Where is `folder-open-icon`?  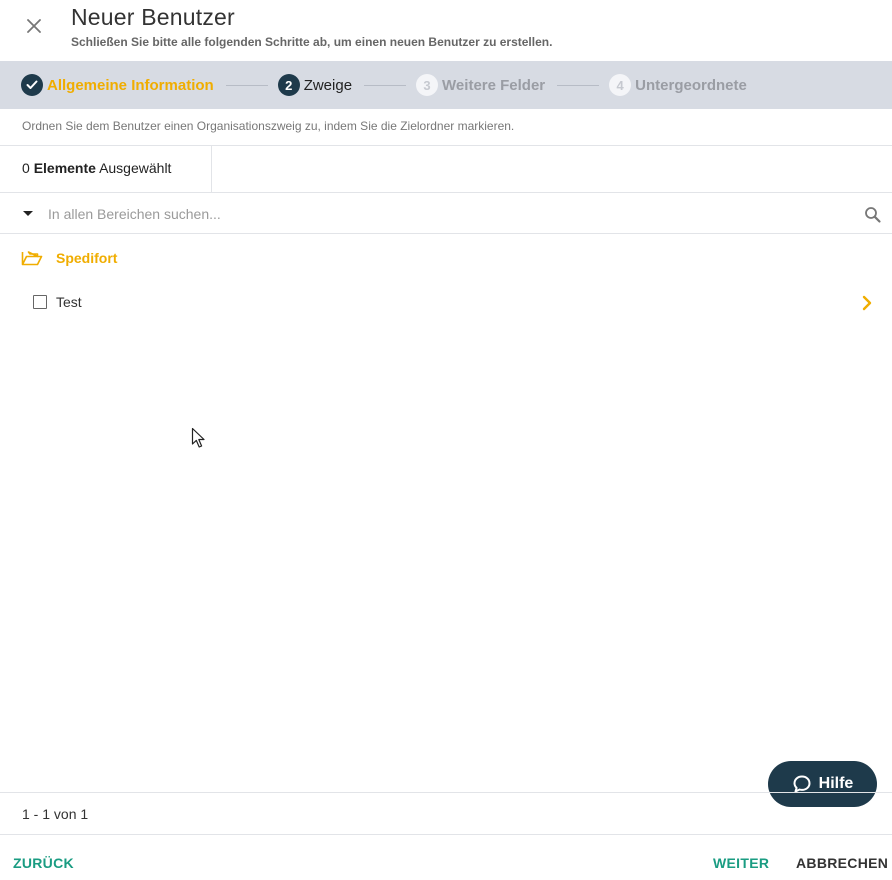 folder-open-icon is located at coordinates (32, 258).